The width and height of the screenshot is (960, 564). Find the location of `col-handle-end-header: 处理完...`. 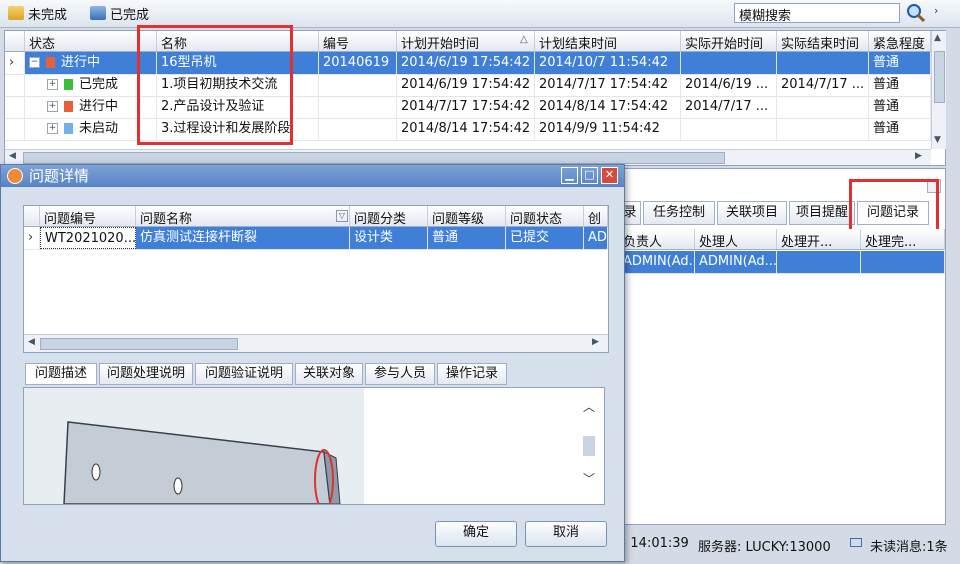

col-handle-end-header: 处理完... is located at coordinates (903, 239).